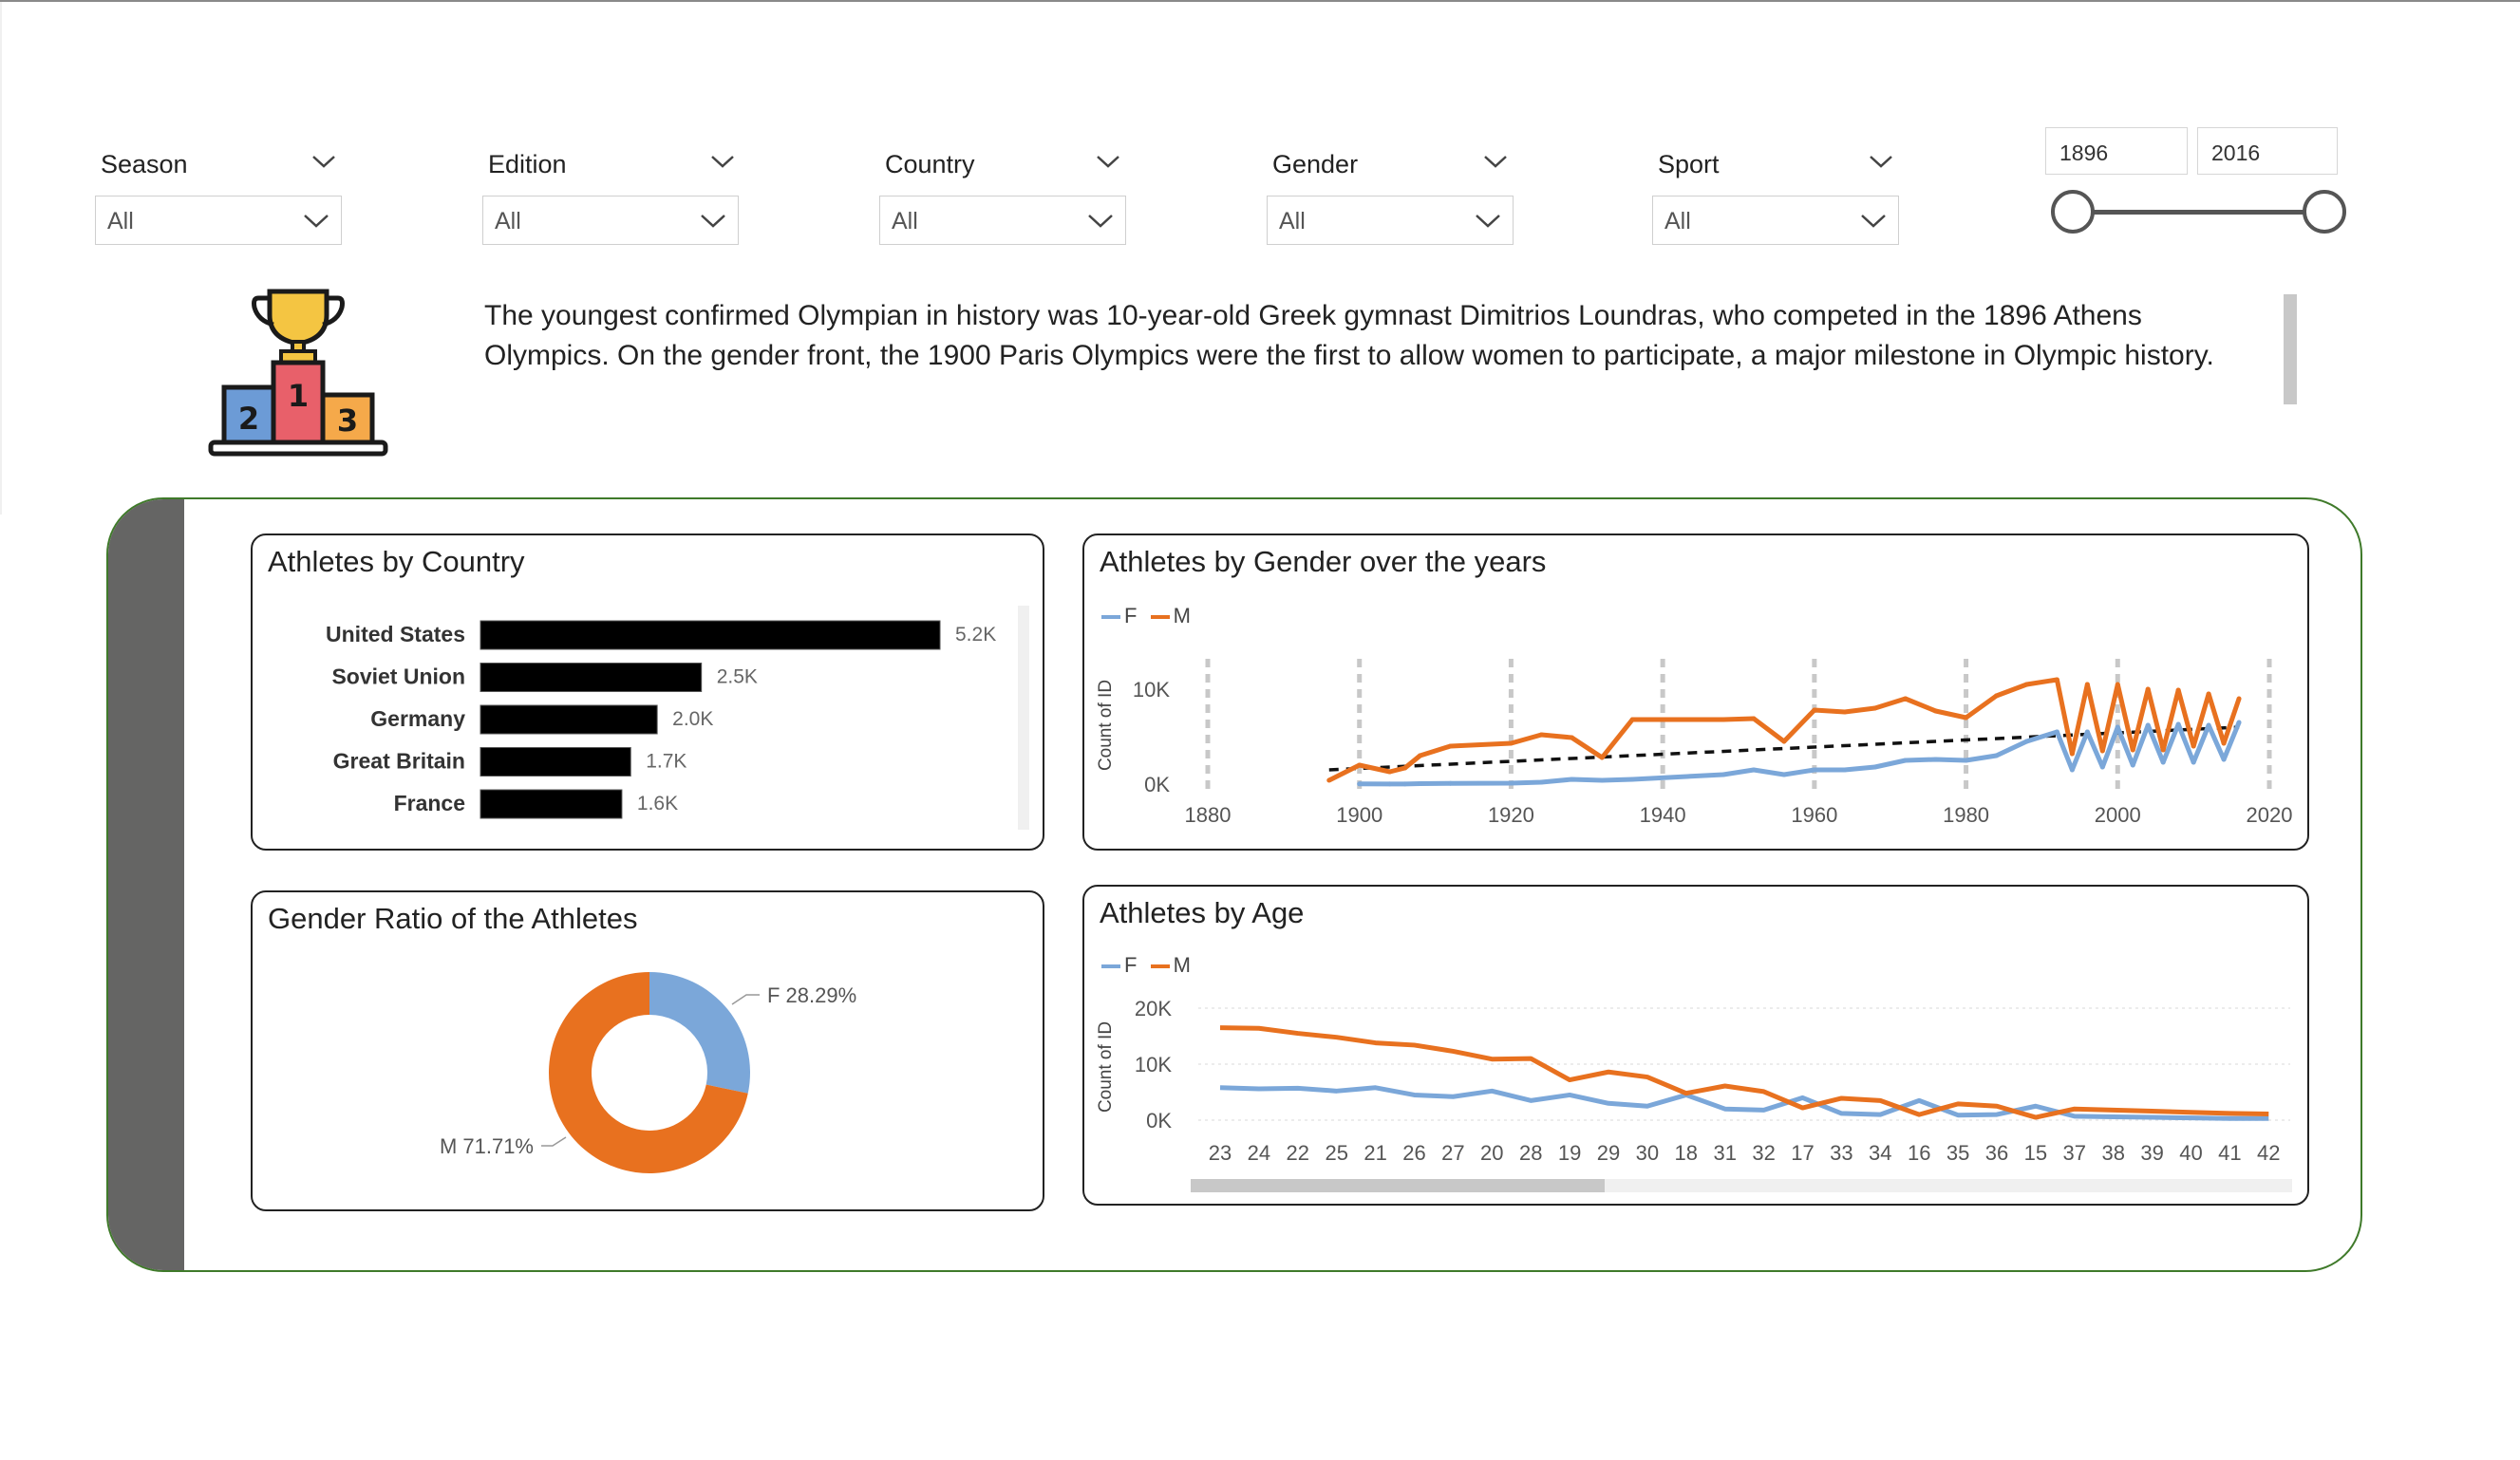 This screenshot has width=2520, height=1460. Describe the element at coordinates (1023, 718) in the screenshot. I see `scrollbar-track` at that location.